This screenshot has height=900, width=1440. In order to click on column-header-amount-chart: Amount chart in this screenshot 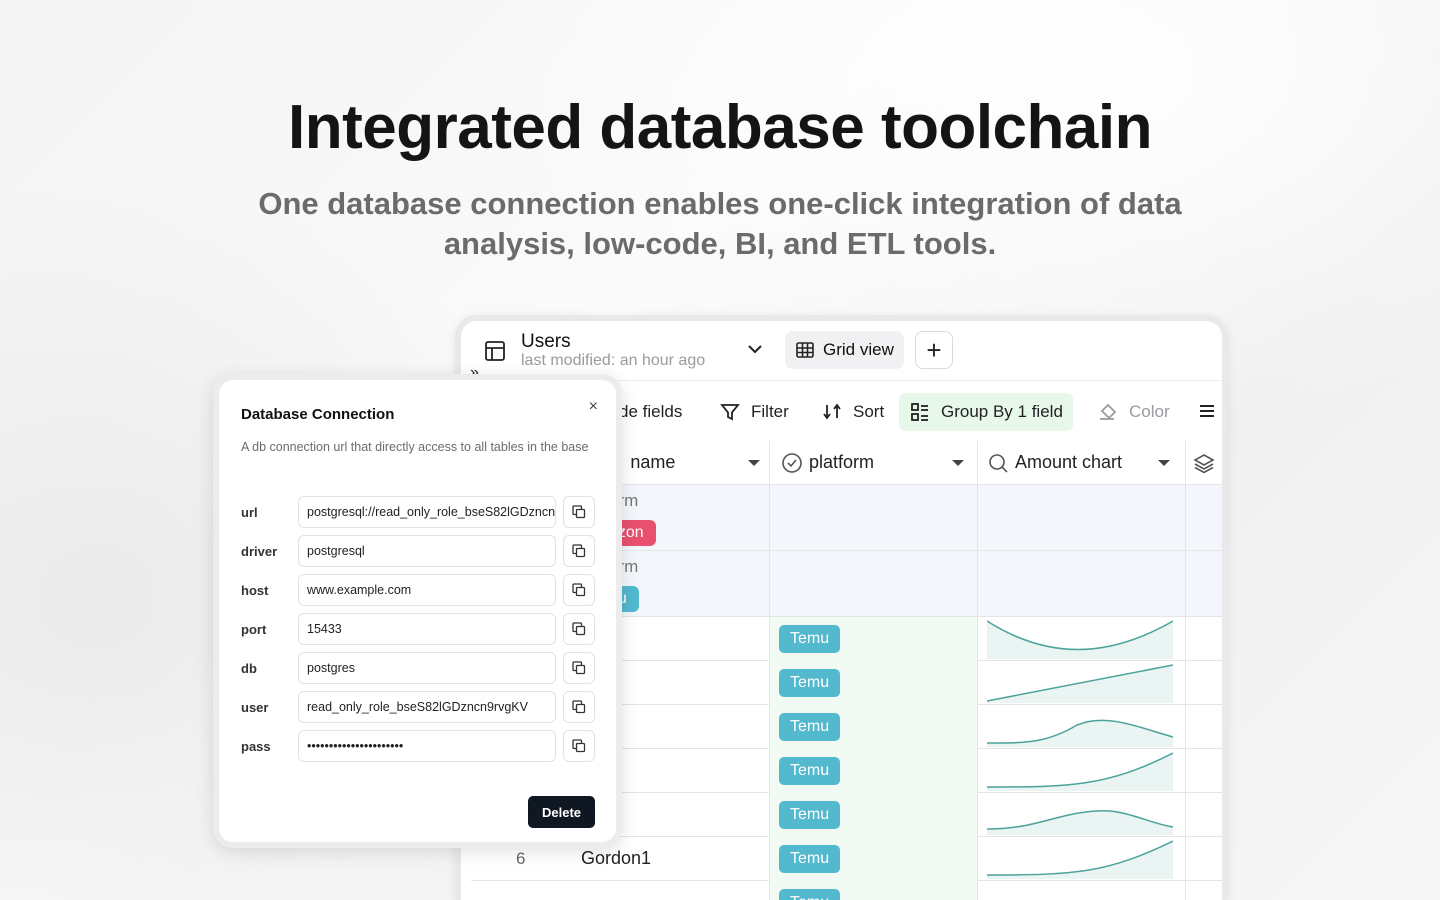, I will do `click(1081, 463)`.